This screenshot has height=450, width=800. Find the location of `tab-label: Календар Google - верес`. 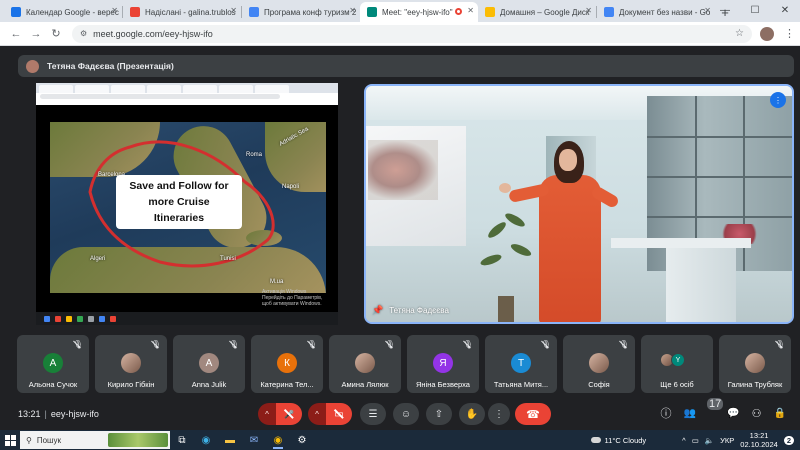

tab-label: Календар Google - верес is located at coordinates (72, 12).